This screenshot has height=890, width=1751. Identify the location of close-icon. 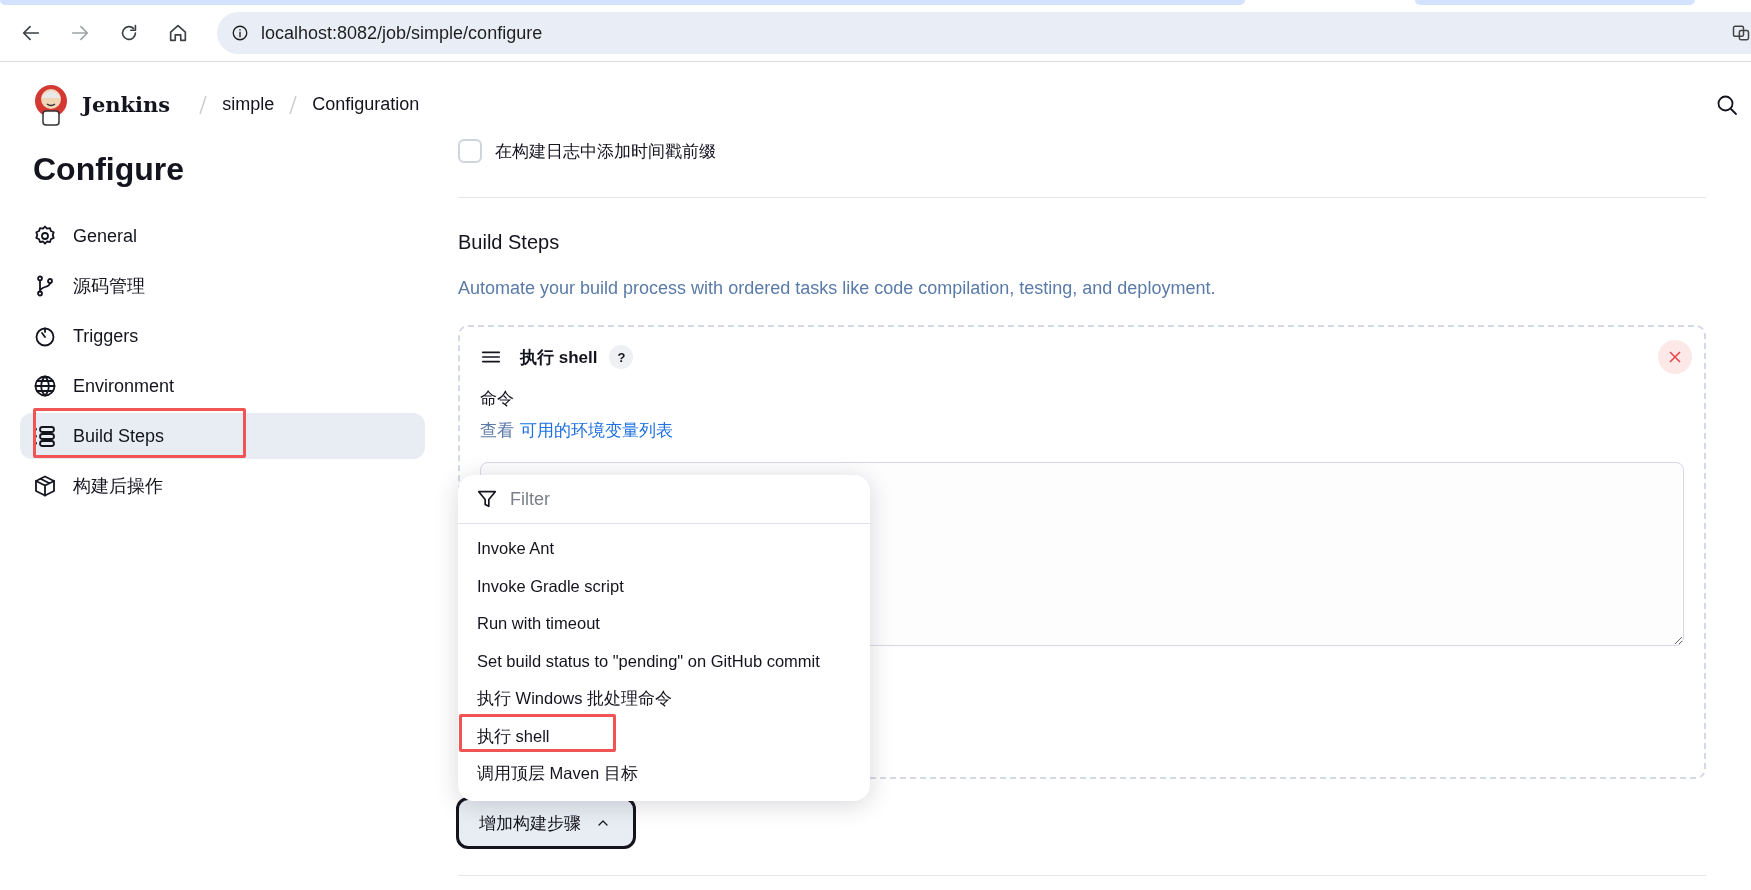
(1675, 357).